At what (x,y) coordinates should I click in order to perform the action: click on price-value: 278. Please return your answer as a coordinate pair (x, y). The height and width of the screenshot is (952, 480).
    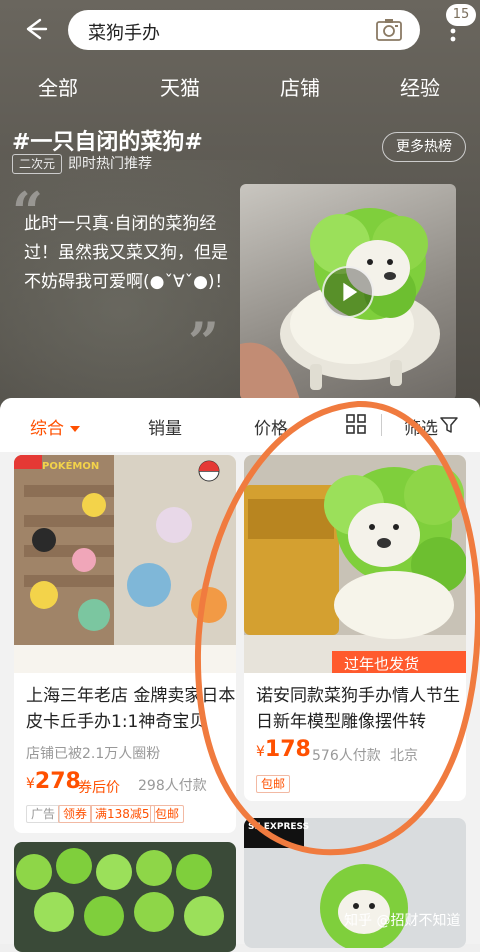
    Looking at the image, I should click on (57, 781).